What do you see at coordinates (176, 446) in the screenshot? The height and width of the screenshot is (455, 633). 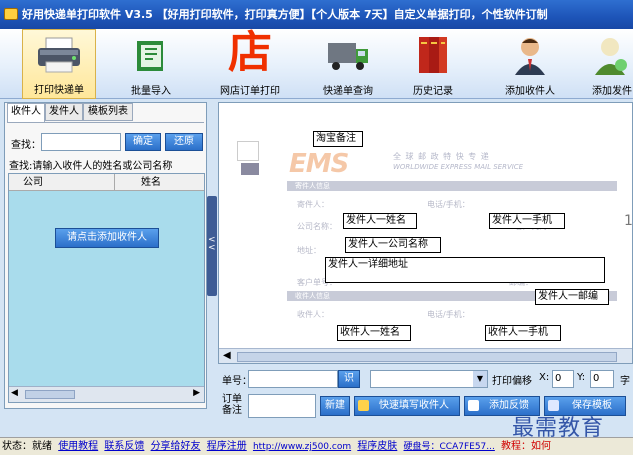 I see `share-link: 分享给好友` at bounding box center [176, 446].